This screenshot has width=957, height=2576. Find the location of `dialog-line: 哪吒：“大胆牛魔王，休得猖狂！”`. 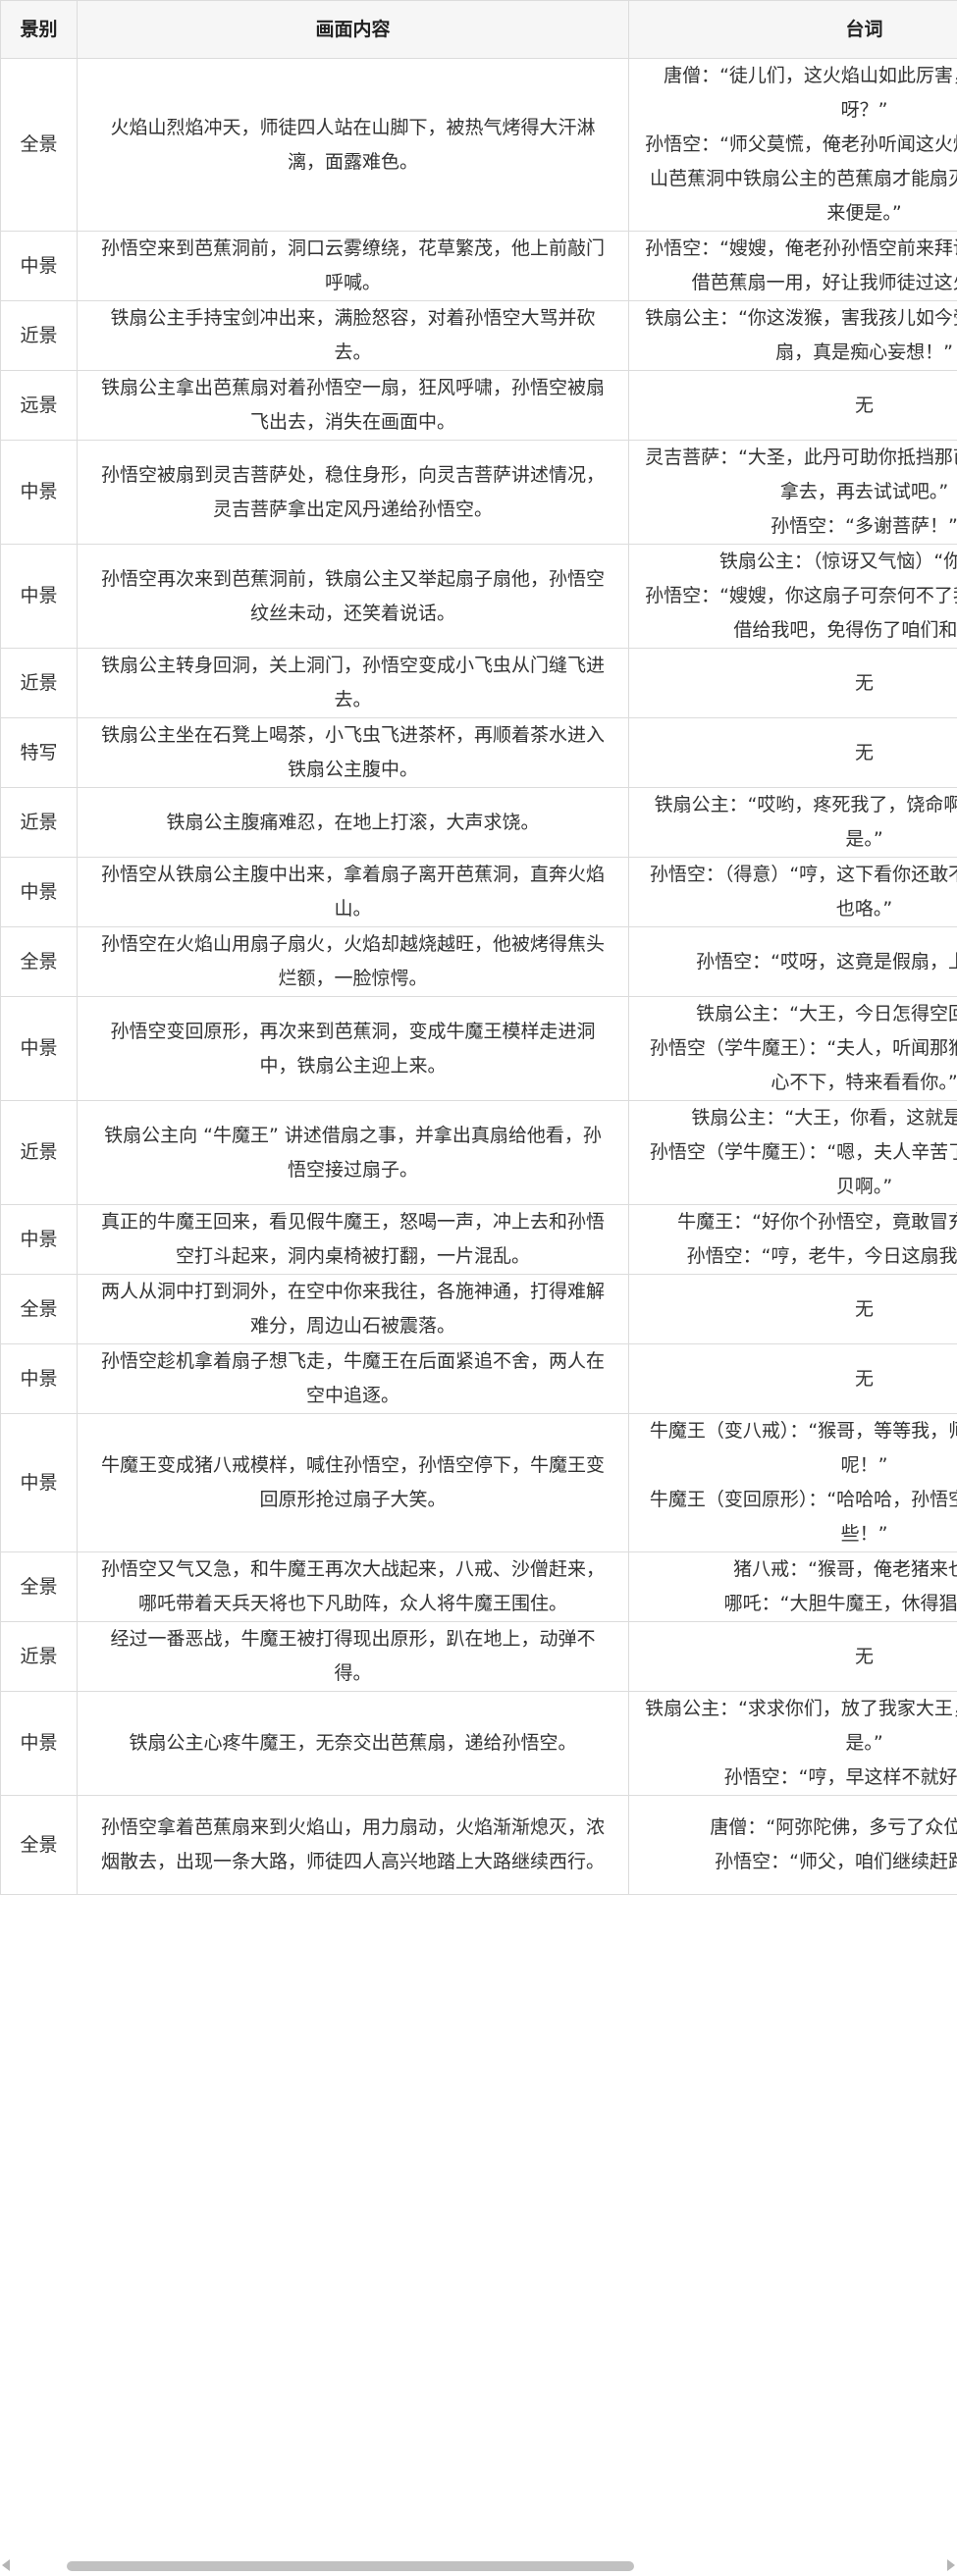

dialog-line: 哪吒：“大胆牛魔王，休得猖狂！” is located at coordinates (840, 1603).